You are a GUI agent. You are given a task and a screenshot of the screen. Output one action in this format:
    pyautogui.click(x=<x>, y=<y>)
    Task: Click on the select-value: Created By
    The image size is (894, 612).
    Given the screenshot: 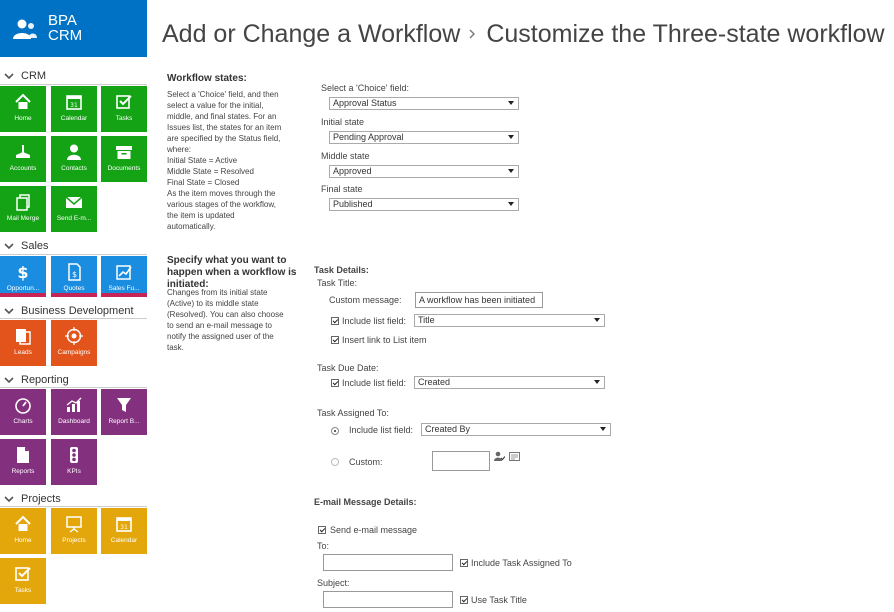 What is the action you would take?
    pyautogui.click(x=448, y=429)
    